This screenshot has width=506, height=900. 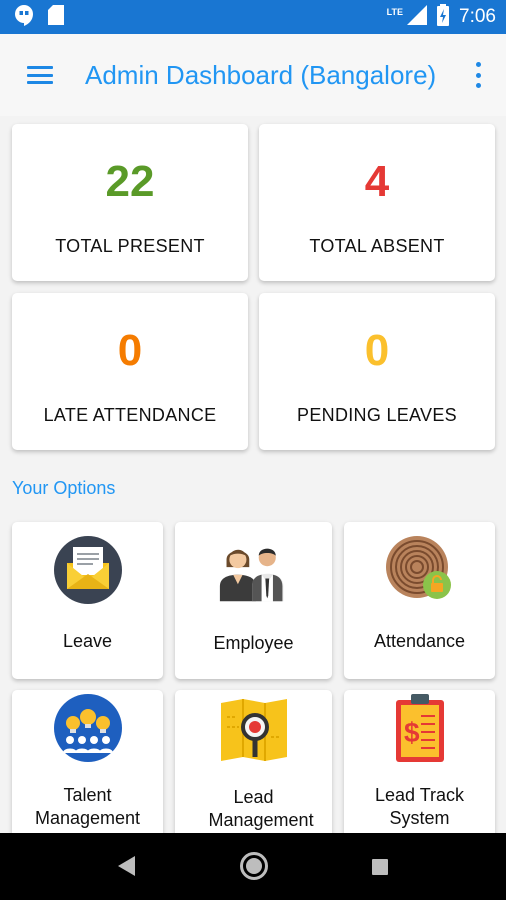 I want to click on hangouts-icon, so click(x=24, y=17).